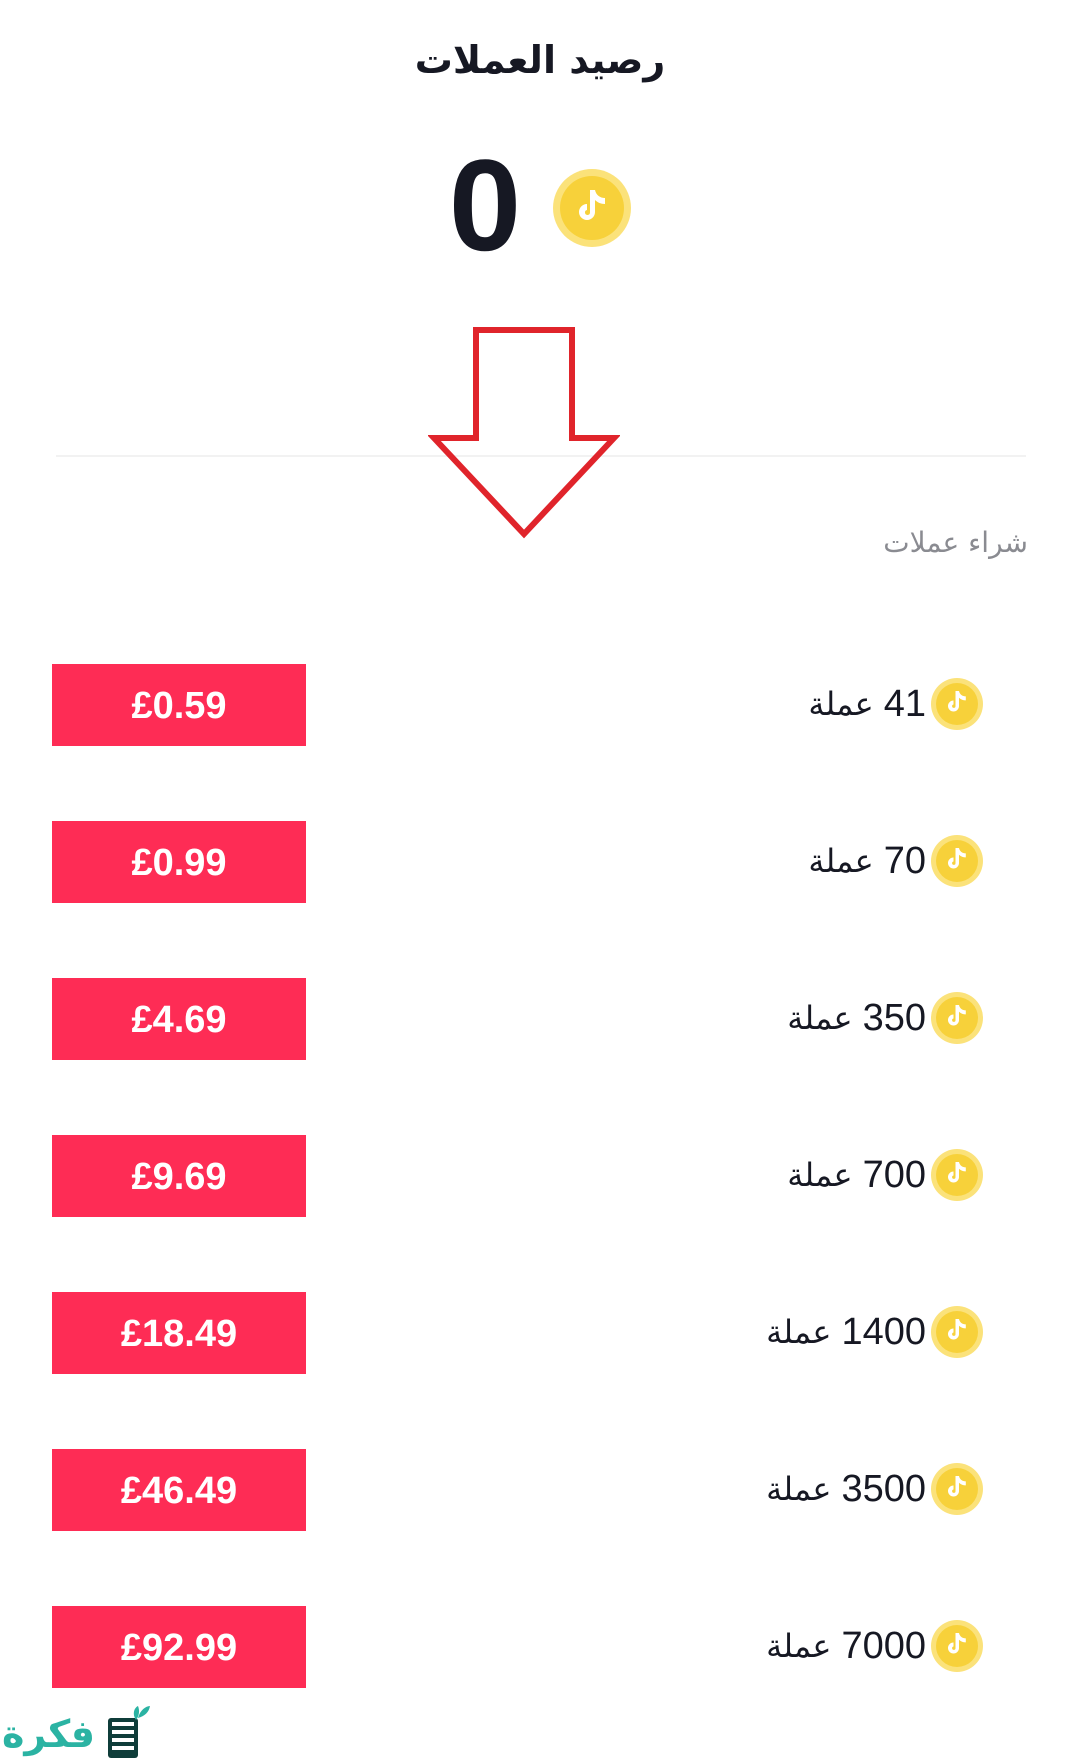 Image resolution: width=1080 pixels, height=1762 pixels. What do you see at coordinates (179, 862) in the screenshot?
I see `buy-price-button: £0.99` at bounding box center [179, 862].